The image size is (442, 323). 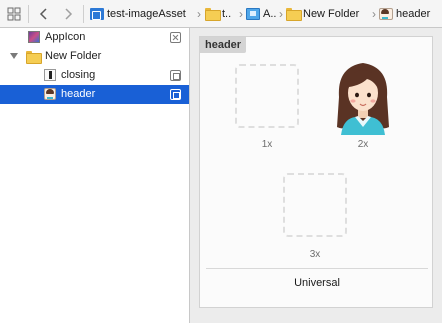 I want to click on slot-label: 3x, so click(x=315, y=254).